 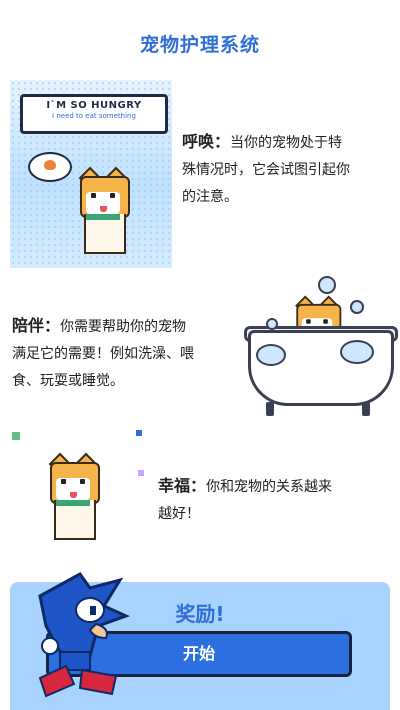 I want to click on feature-company-description: 陪伴：你需要帮助你的宠物 满足它的需要！例如洗澡、喂 食、玩耍或睡觉。, so click(x=103, y=353).